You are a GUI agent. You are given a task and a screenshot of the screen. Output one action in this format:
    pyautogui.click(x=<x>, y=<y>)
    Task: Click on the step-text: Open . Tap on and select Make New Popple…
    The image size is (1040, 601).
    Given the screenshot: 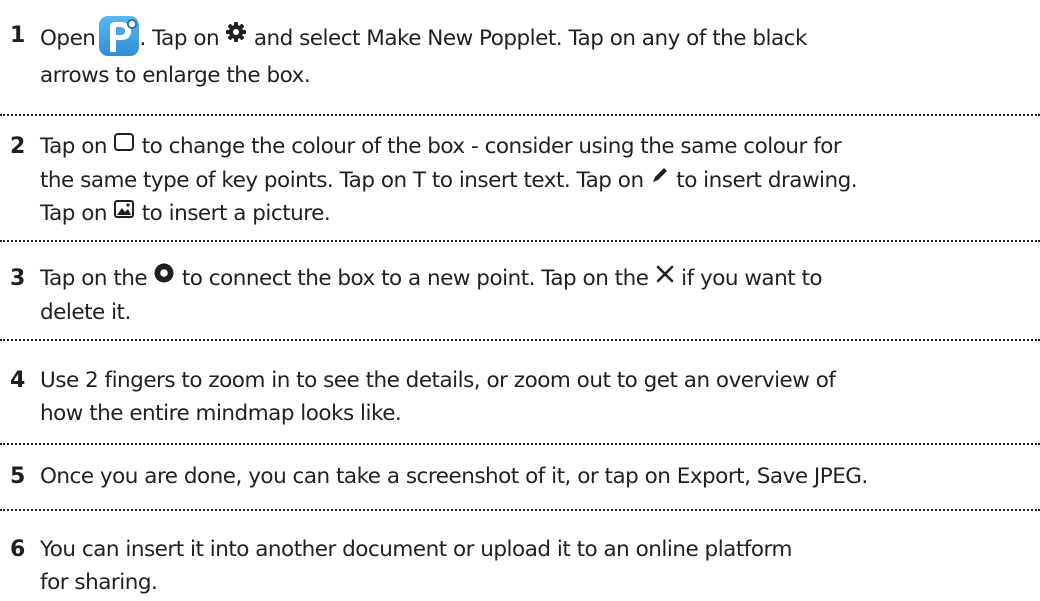 What is the action you would take?
    pyautogui.click(x=540, y=54)
    